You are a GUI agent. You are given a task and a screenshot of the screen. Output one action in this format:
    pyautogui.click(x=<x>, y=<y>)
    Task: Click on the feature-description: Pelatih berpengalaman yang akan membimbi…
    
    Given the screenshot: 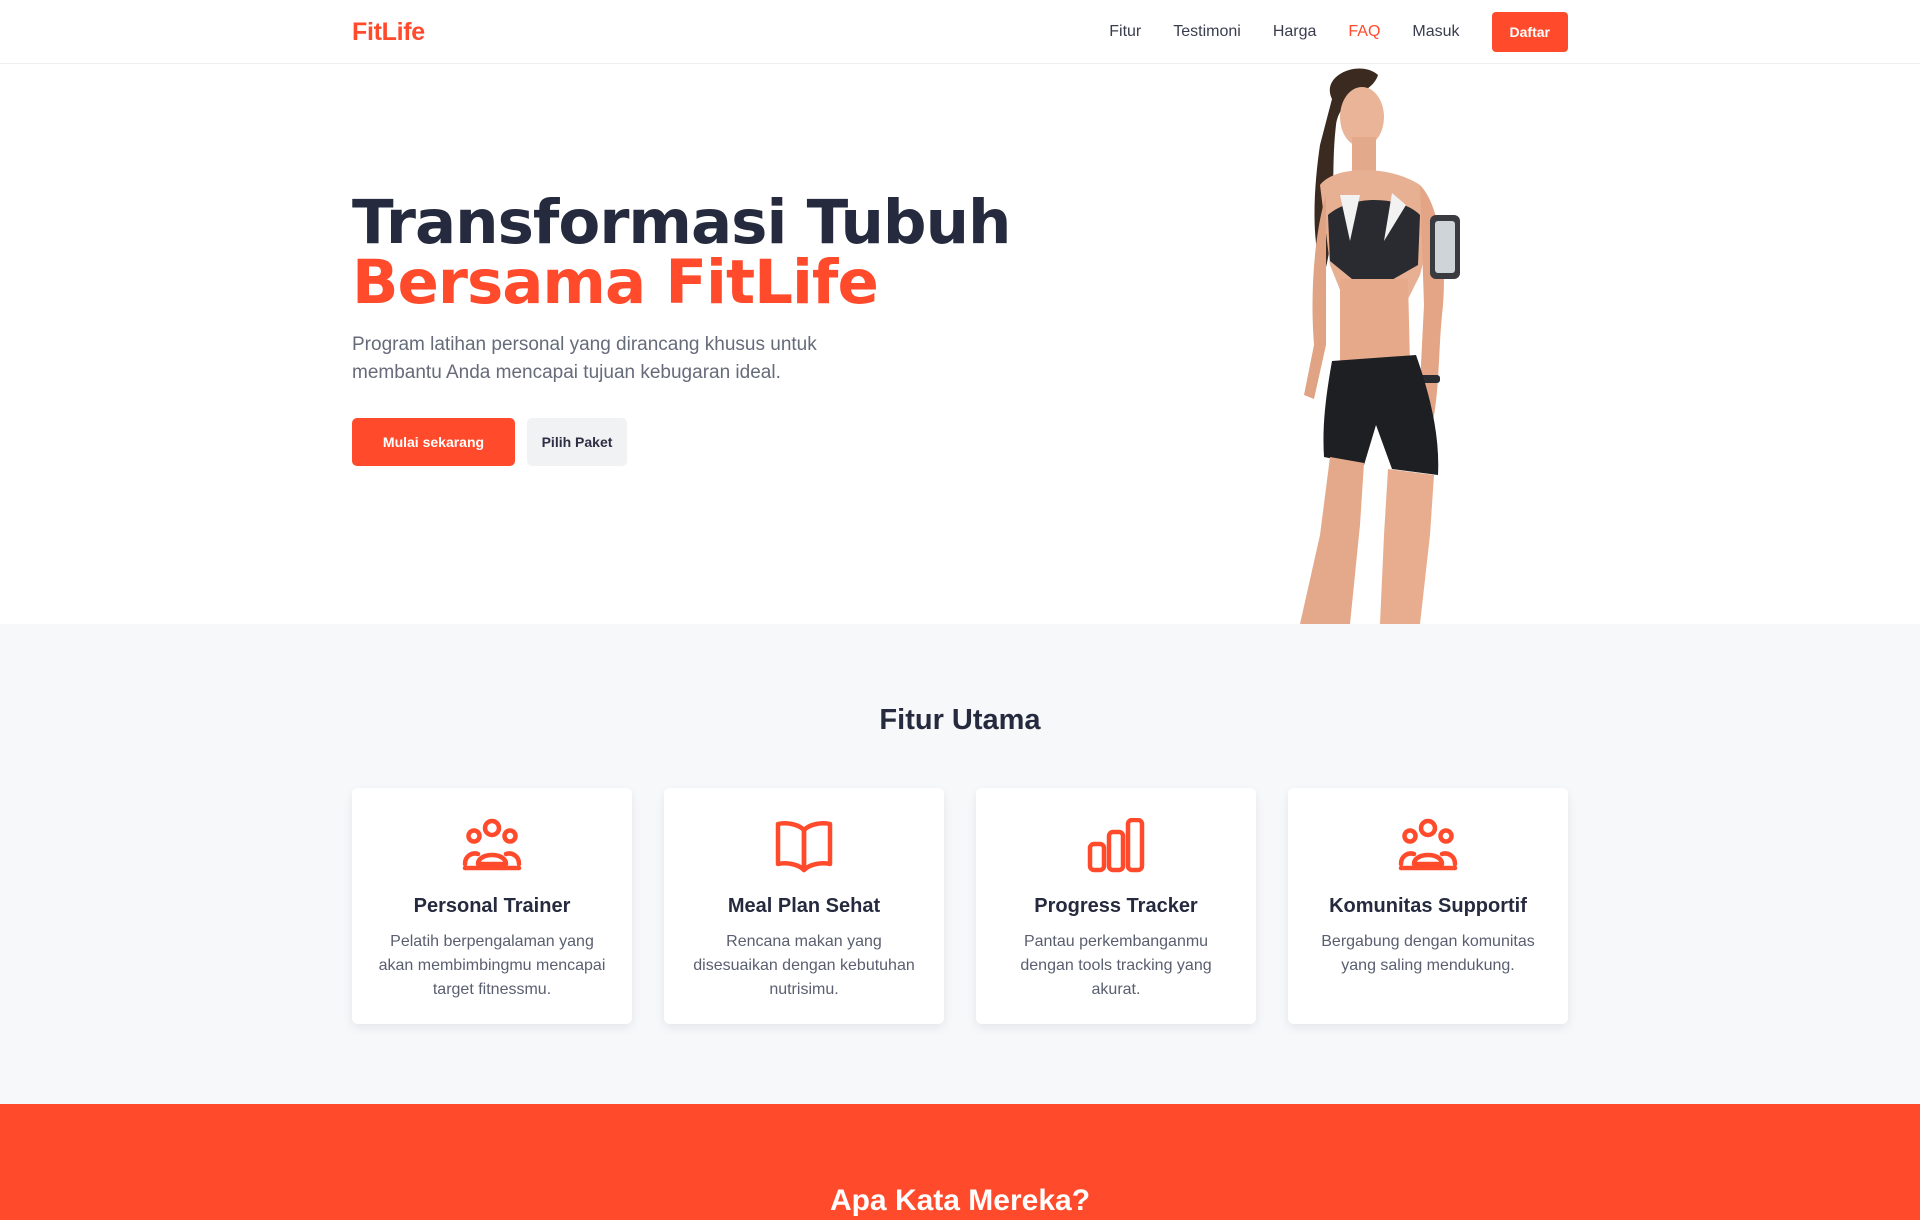 What is the action you would take?
    pyautogui.click(x=492, y=965)
    